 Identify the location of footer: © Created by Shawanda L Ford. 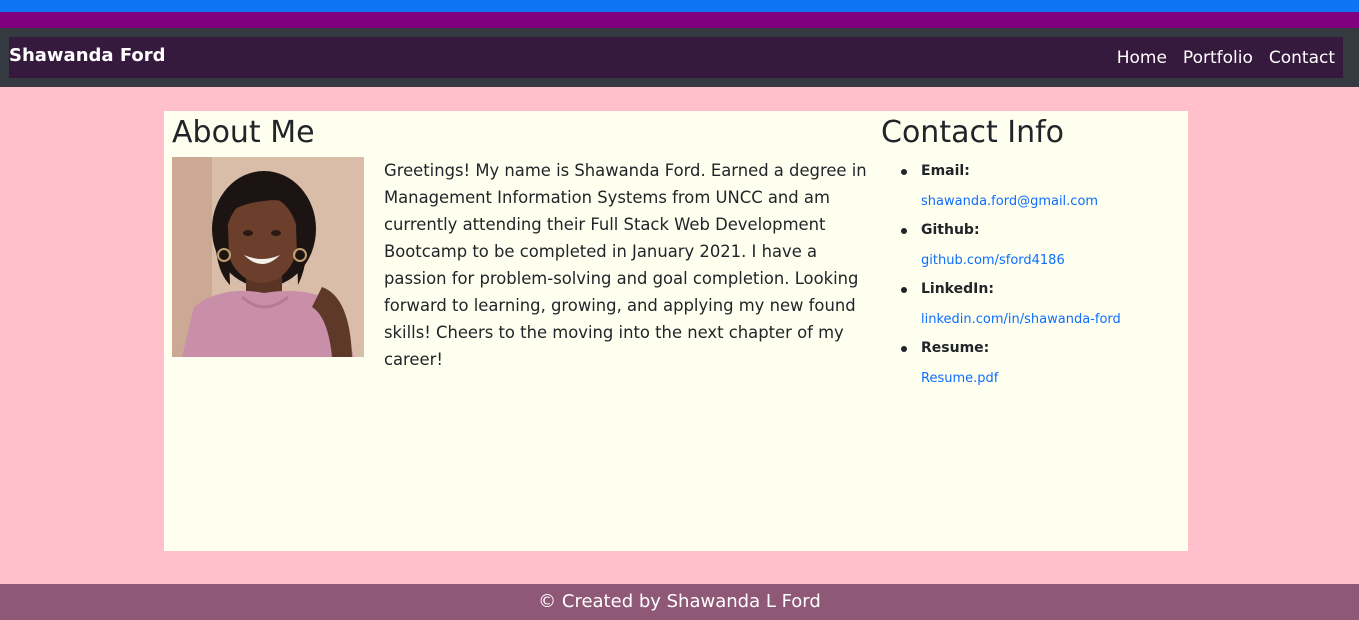
(679, 602).